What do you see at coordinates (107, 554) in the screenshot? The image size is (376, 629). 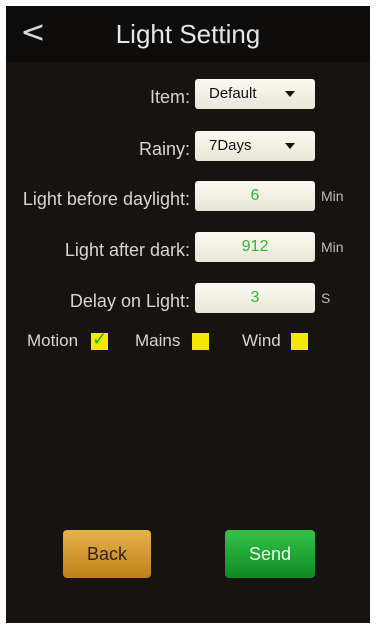 I see `back-button: Back` at bounding box center [107, 554].